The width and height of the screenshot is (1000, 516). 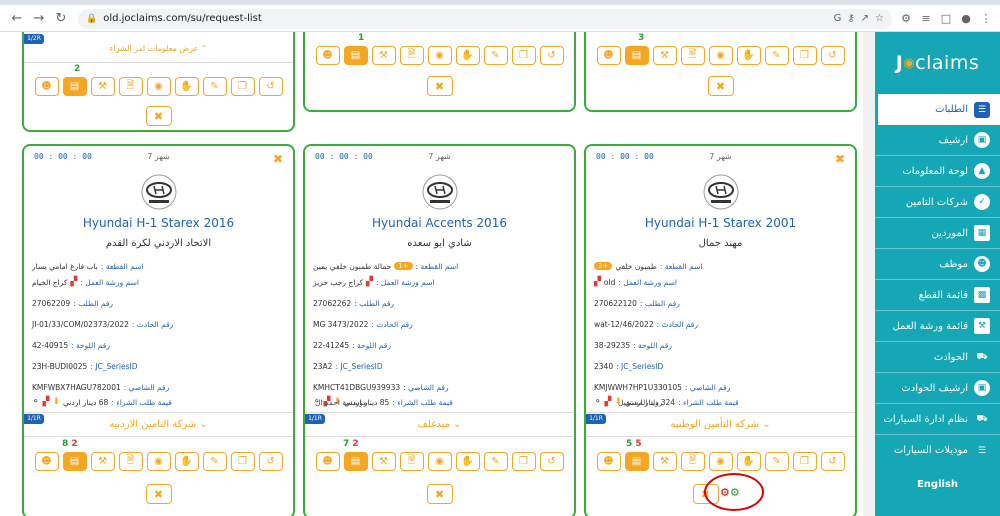 What do you see at coordinates (937, 109) in the screenshot?
I see `sidebar-item-requests: الطلبات ☰` at bounding box center [937, 109].